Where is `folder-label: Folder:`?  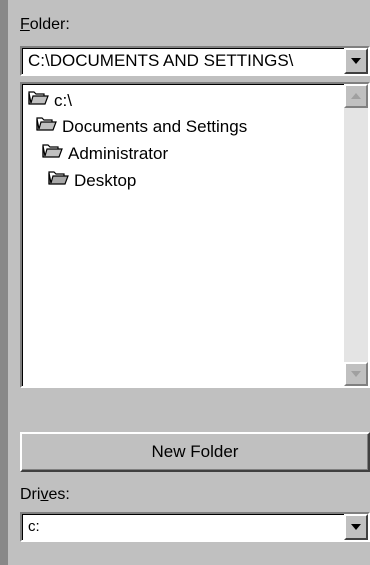
folder-label: Folder: is located at coordinates (45, 25).